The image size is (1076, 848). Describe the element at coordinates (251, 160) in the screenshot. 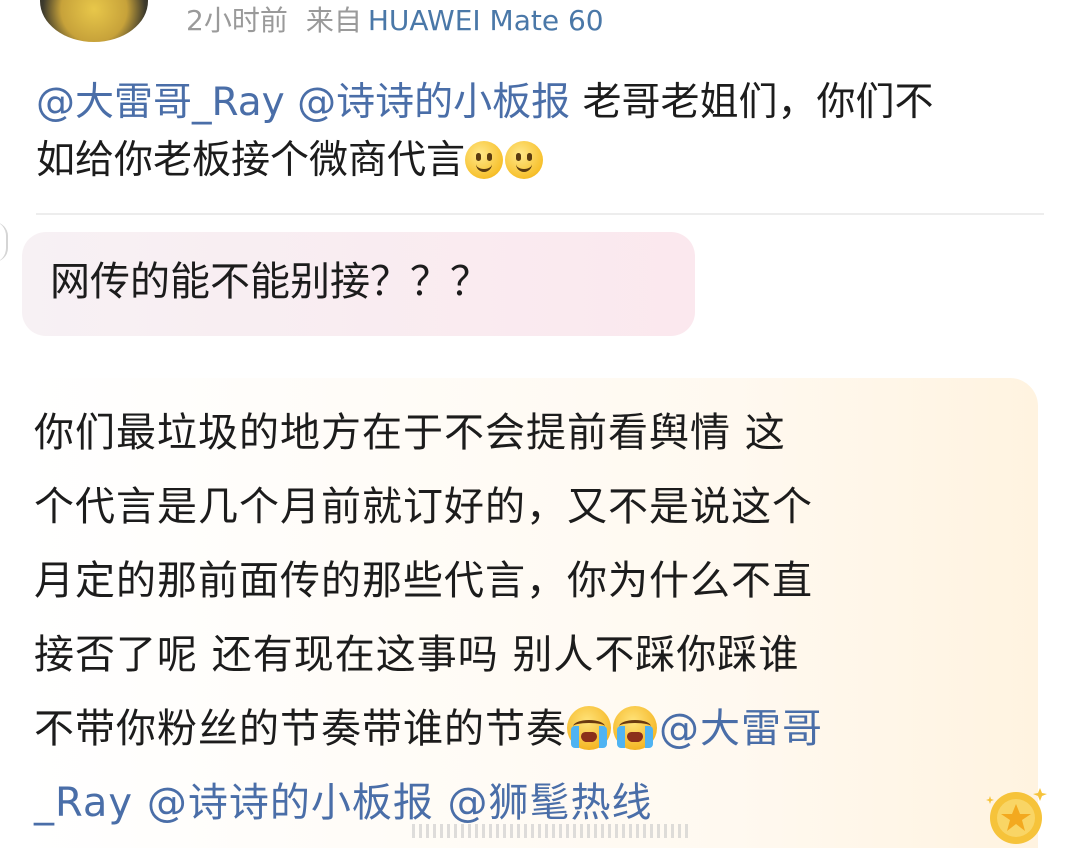

I see `comment-text-part: 如给你老板接个微商代言` at that location.